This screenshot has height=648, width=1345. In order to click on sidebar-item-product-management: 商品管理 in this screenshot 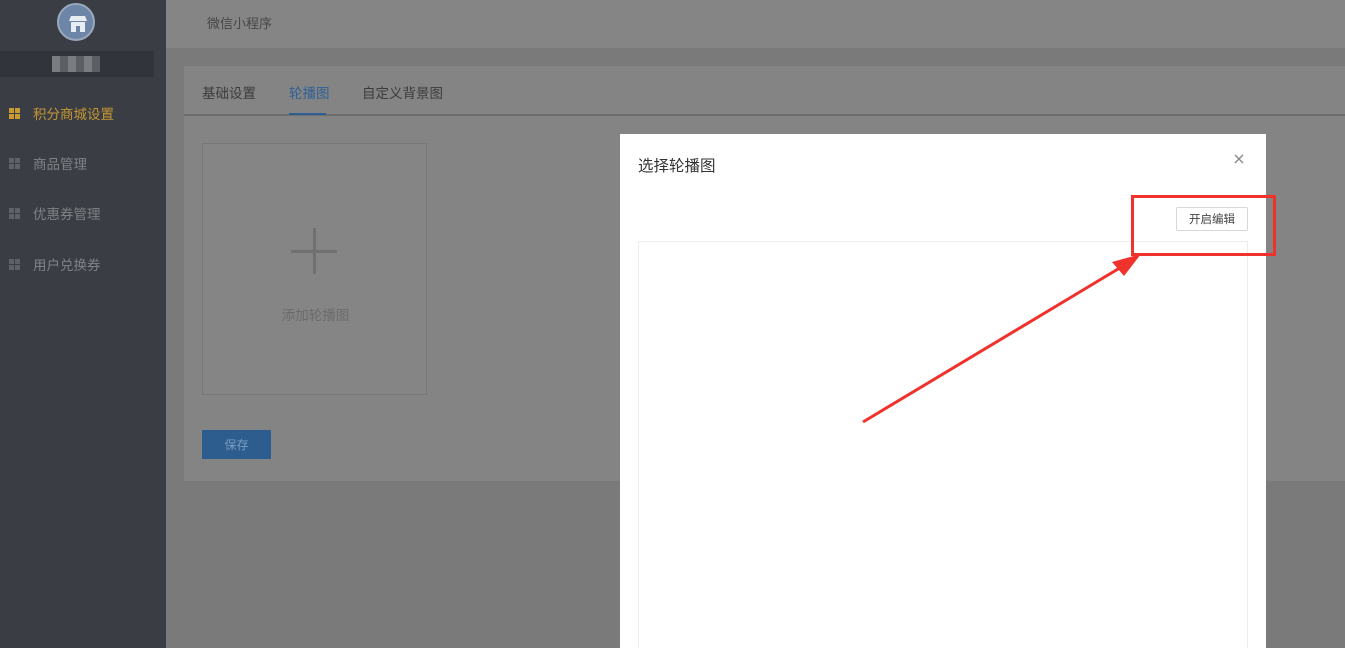, I will do `click(83, 163)`.